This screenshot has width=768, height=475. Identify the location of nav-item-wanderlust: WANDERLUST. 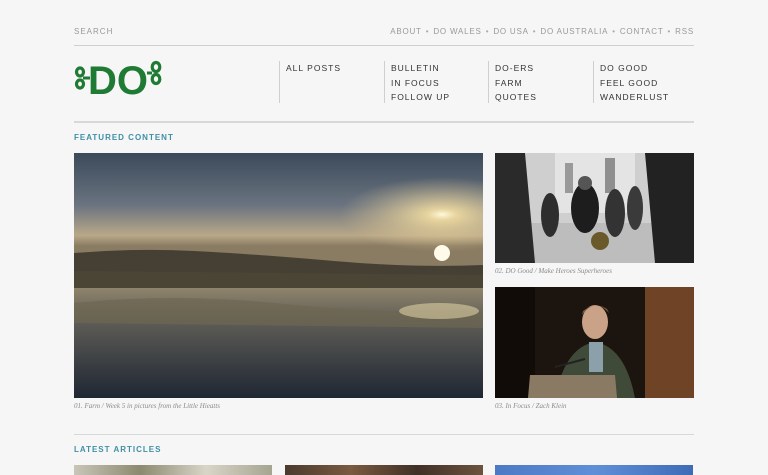
(634, 97).